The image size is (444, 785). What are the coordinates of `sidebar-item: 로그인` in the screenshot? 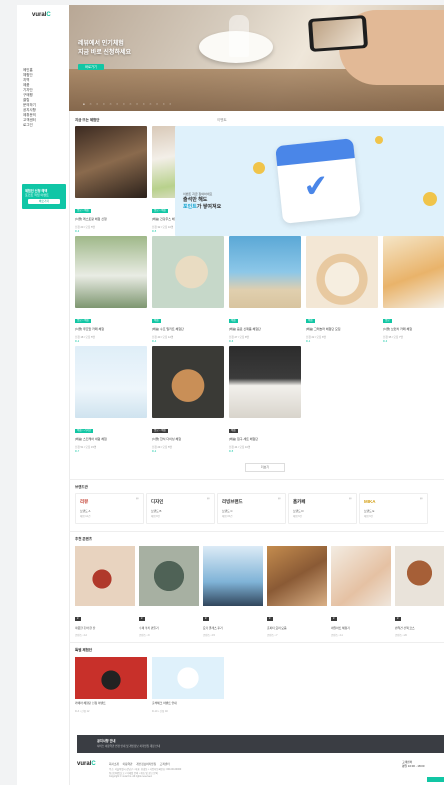 It's located at (29, 125).